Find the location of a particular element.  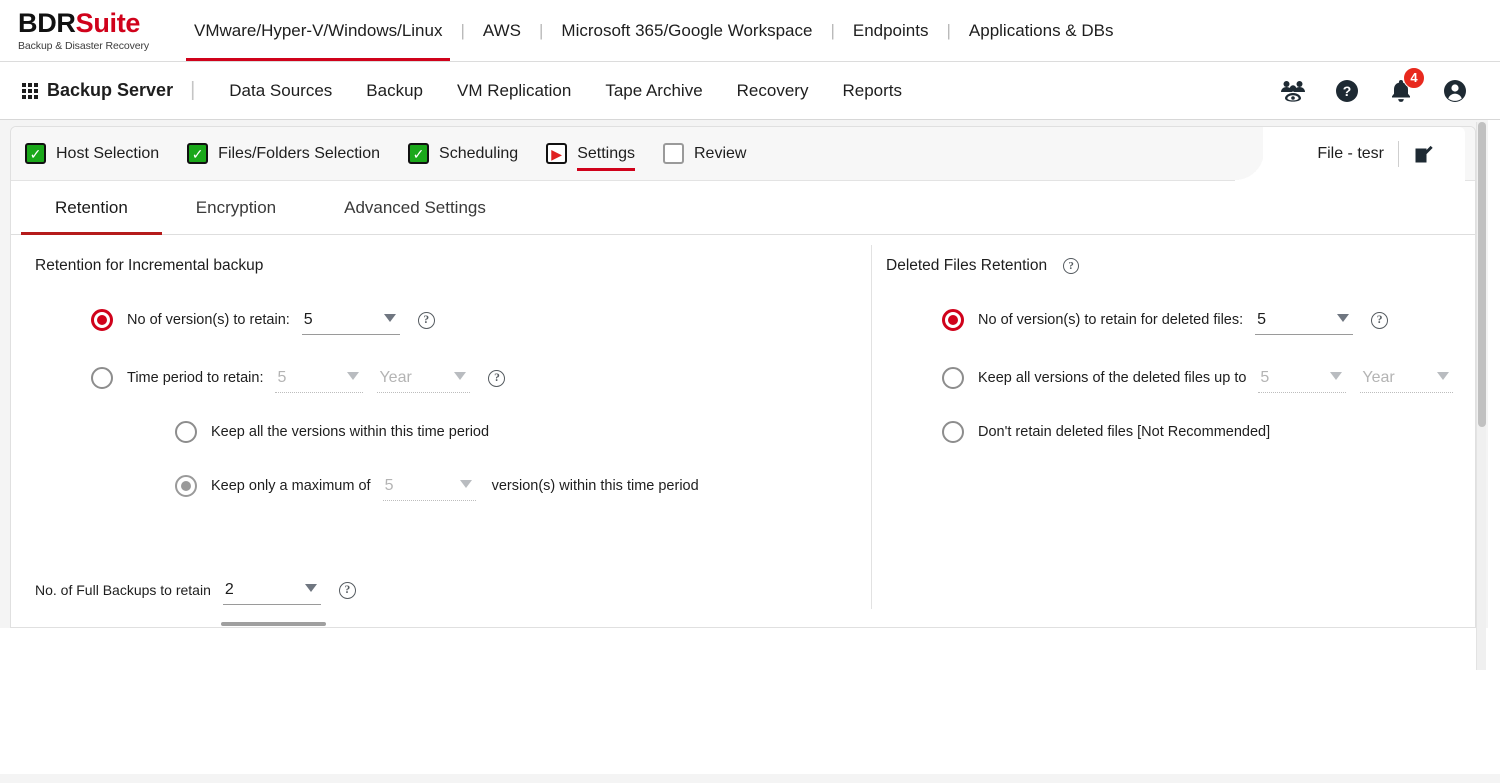

option-label-prefix: Keep only a maximum of is located at coordinates (291, 486).